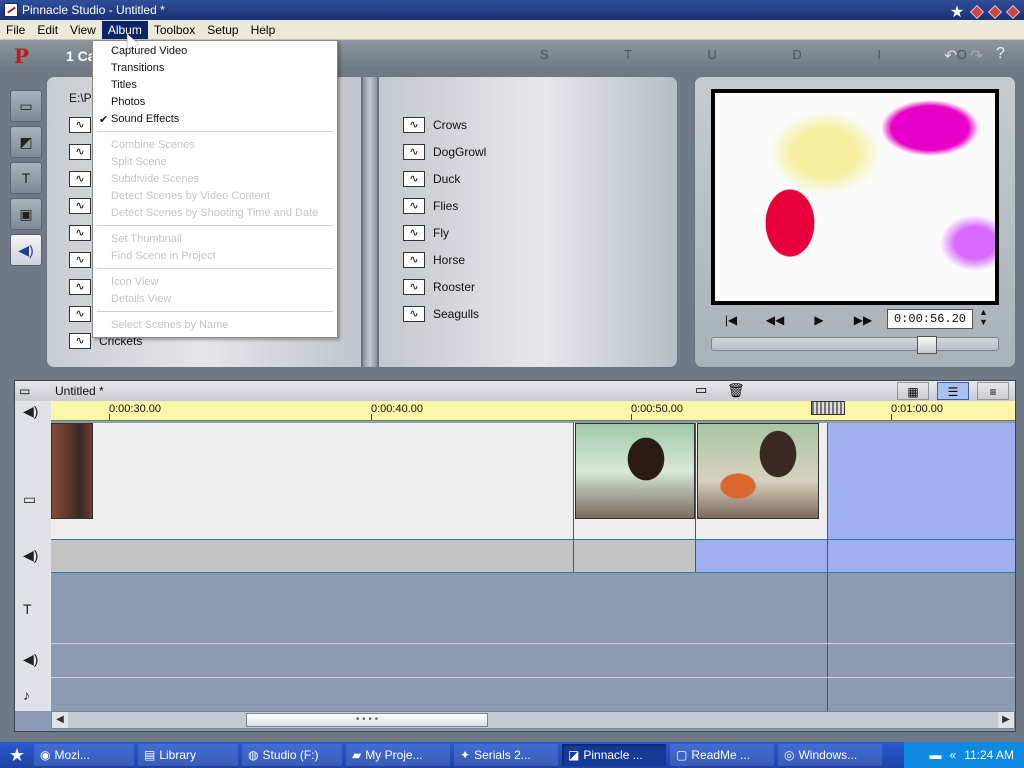 The image size is (1024, 768). What do you see at coordinates (22, 56) in the screenshot?
I see `pinnacle-logo: P` at bounding box center [22, 56].